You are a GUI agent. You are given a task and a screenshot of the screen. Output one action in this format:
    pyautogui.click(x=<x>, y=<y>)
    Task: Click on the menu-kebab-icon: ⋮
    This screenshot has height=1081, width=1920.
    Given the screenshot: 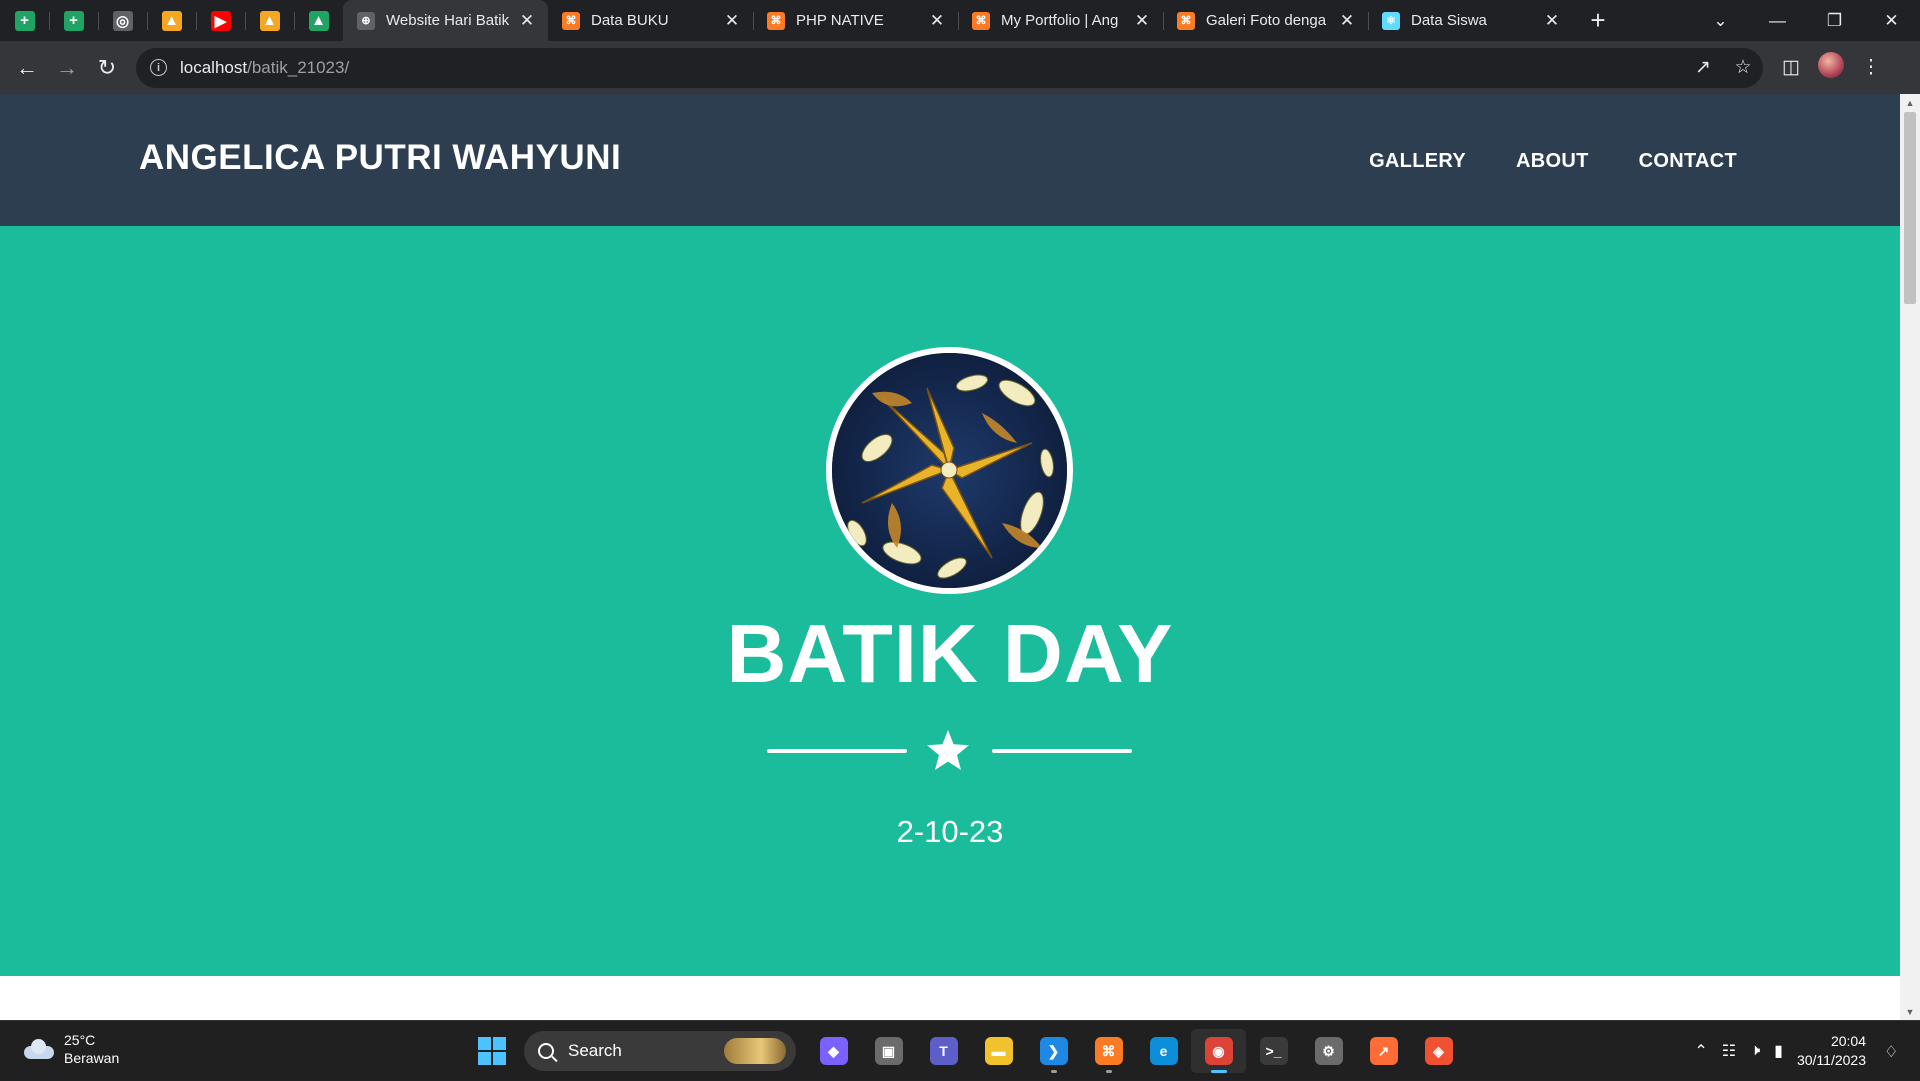 What is the action you would take?
    pyautogui.click(x=1871, y=67)
    